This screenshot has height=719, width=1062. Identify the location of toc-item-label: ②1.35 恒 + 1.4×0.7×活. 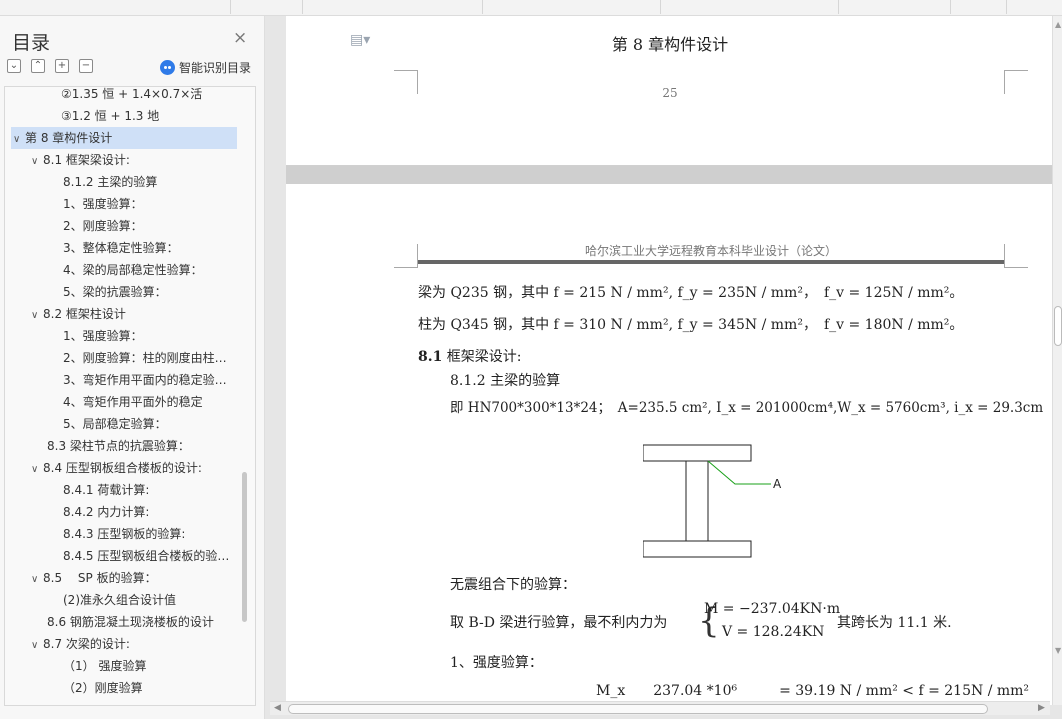
(132, 94).